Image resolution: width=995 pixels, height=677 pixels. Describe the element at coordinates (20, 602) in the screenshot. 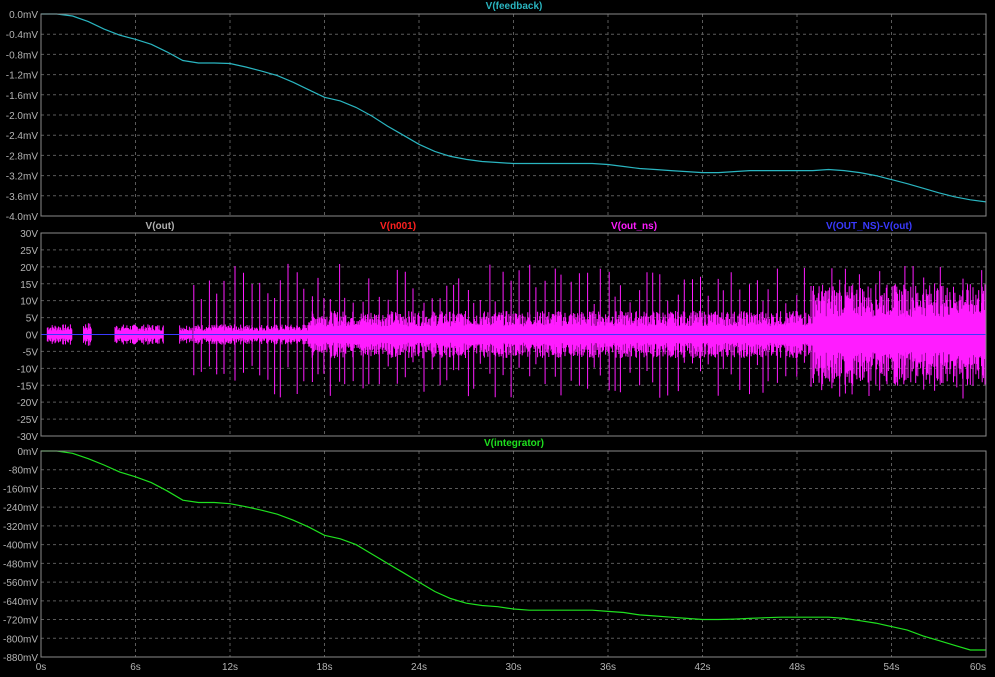

I see `y-tick-label: -640mV` at that location.